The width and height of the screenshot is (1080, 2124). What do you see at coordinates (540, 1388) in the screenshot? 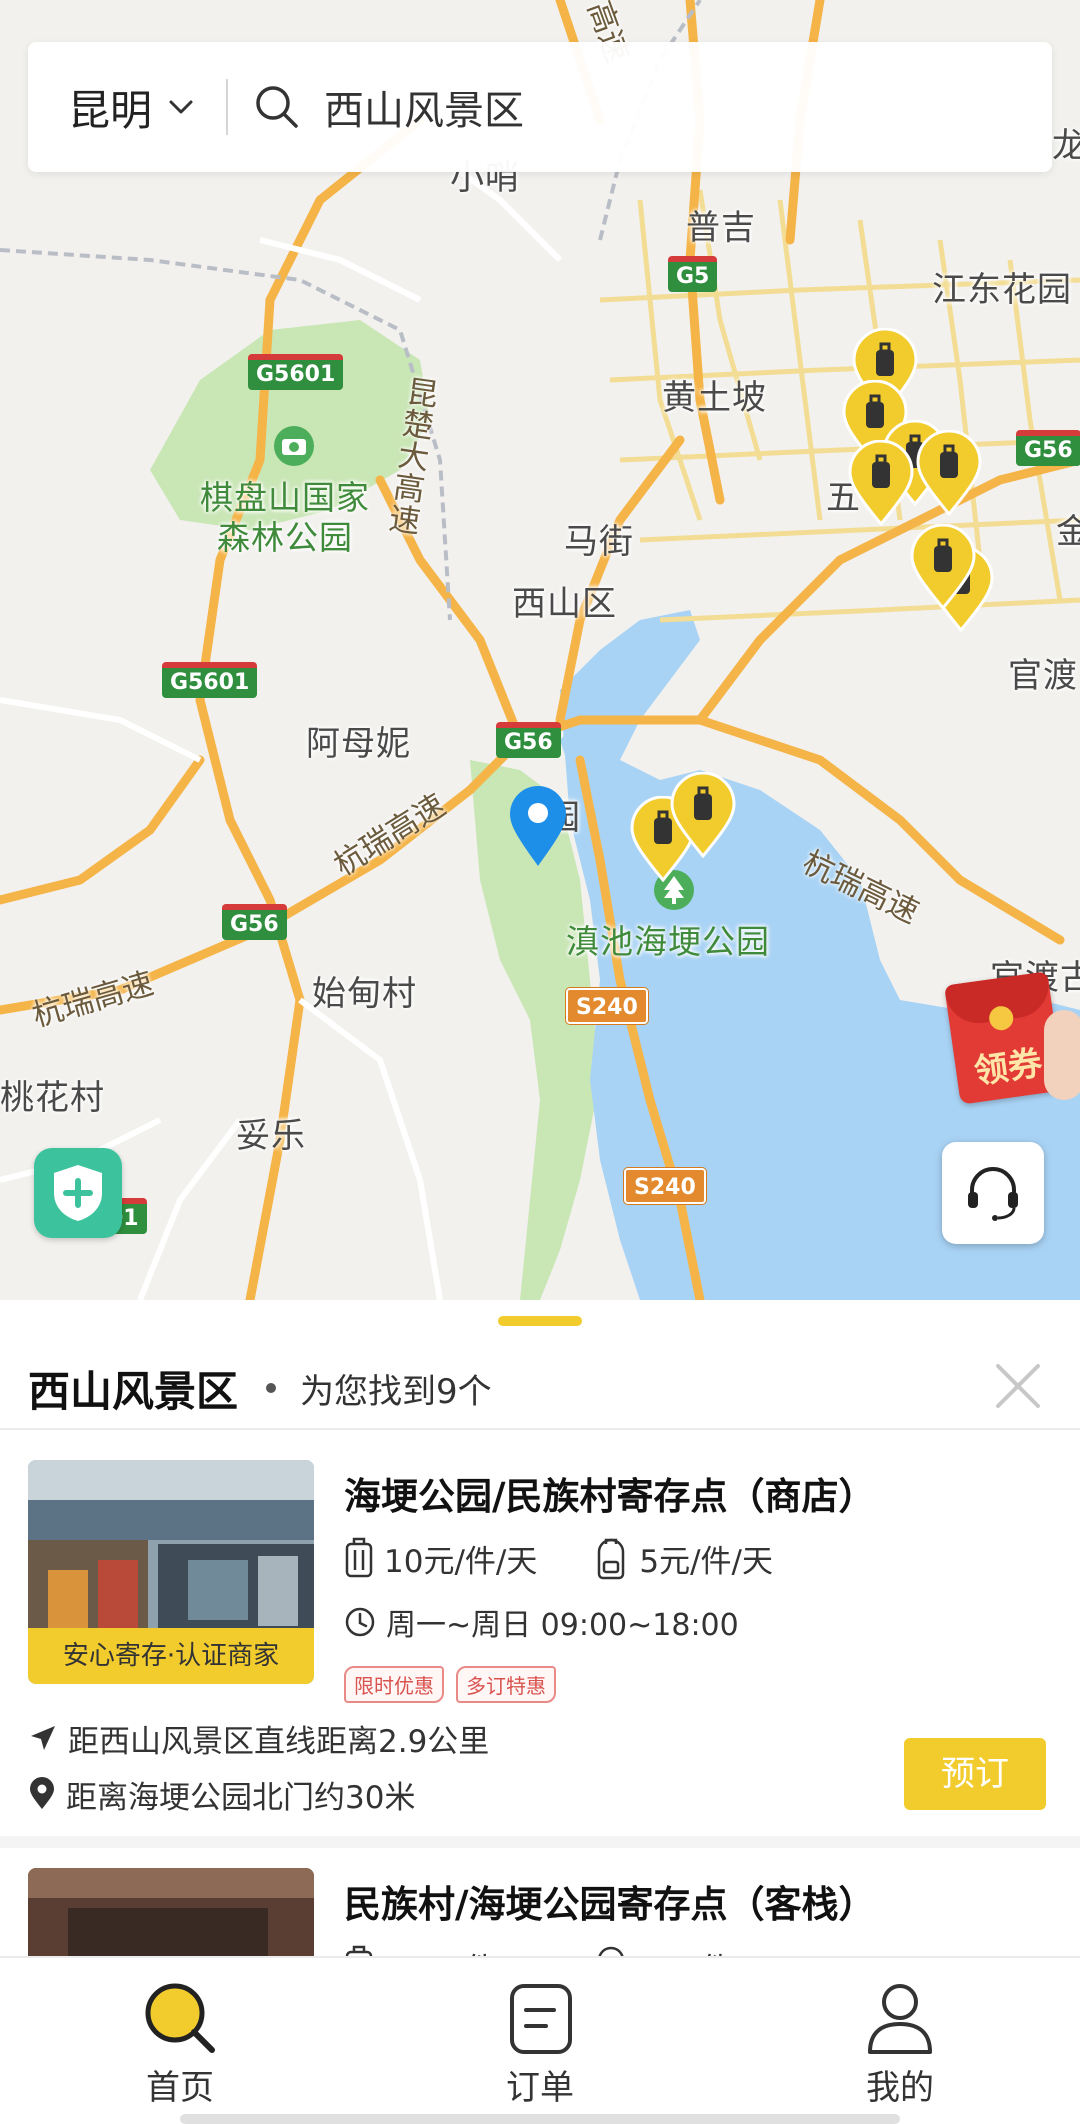
I see `sheet-header: 西山风景区 为您找到9个` at bounding box center [540, 1388].